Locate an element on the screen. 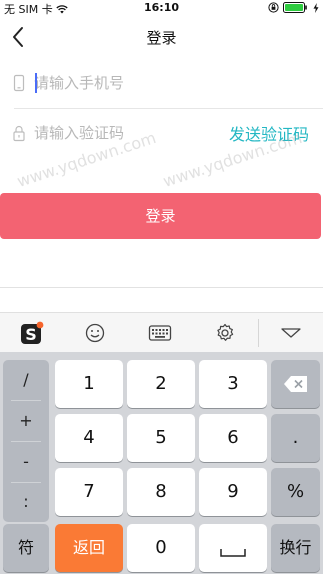 The height and width of the screenshot is (574, 323). login-button: 登录 is located at coordinates (160, 216).